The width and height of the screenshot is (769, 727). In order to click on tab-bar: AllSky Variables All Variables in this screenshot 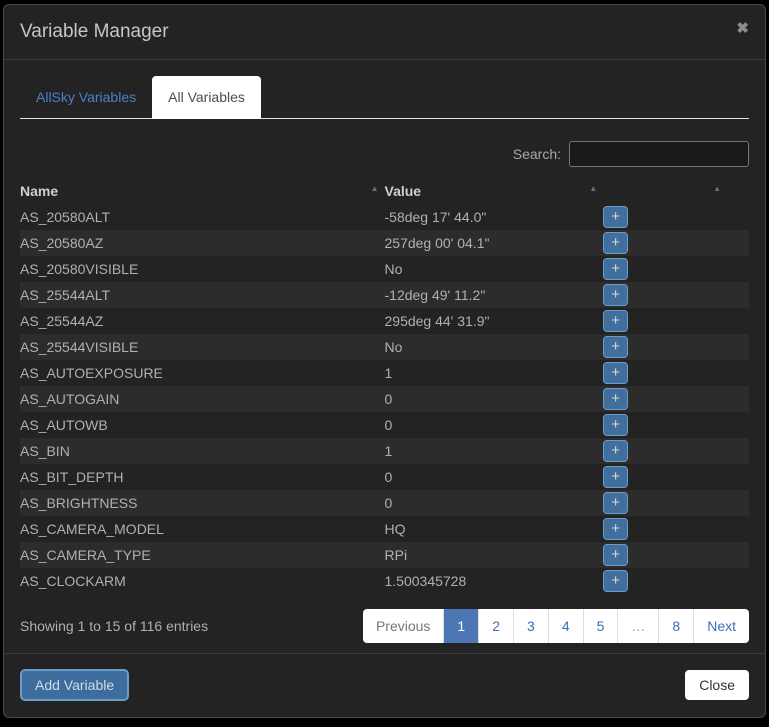, I will do `click(384, 97)`.